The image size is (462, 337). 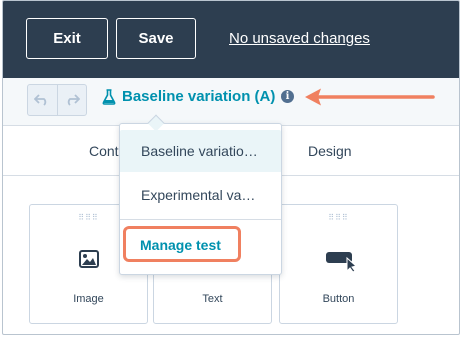 I want to click on info-icon: i, so click(x=287, y=96).